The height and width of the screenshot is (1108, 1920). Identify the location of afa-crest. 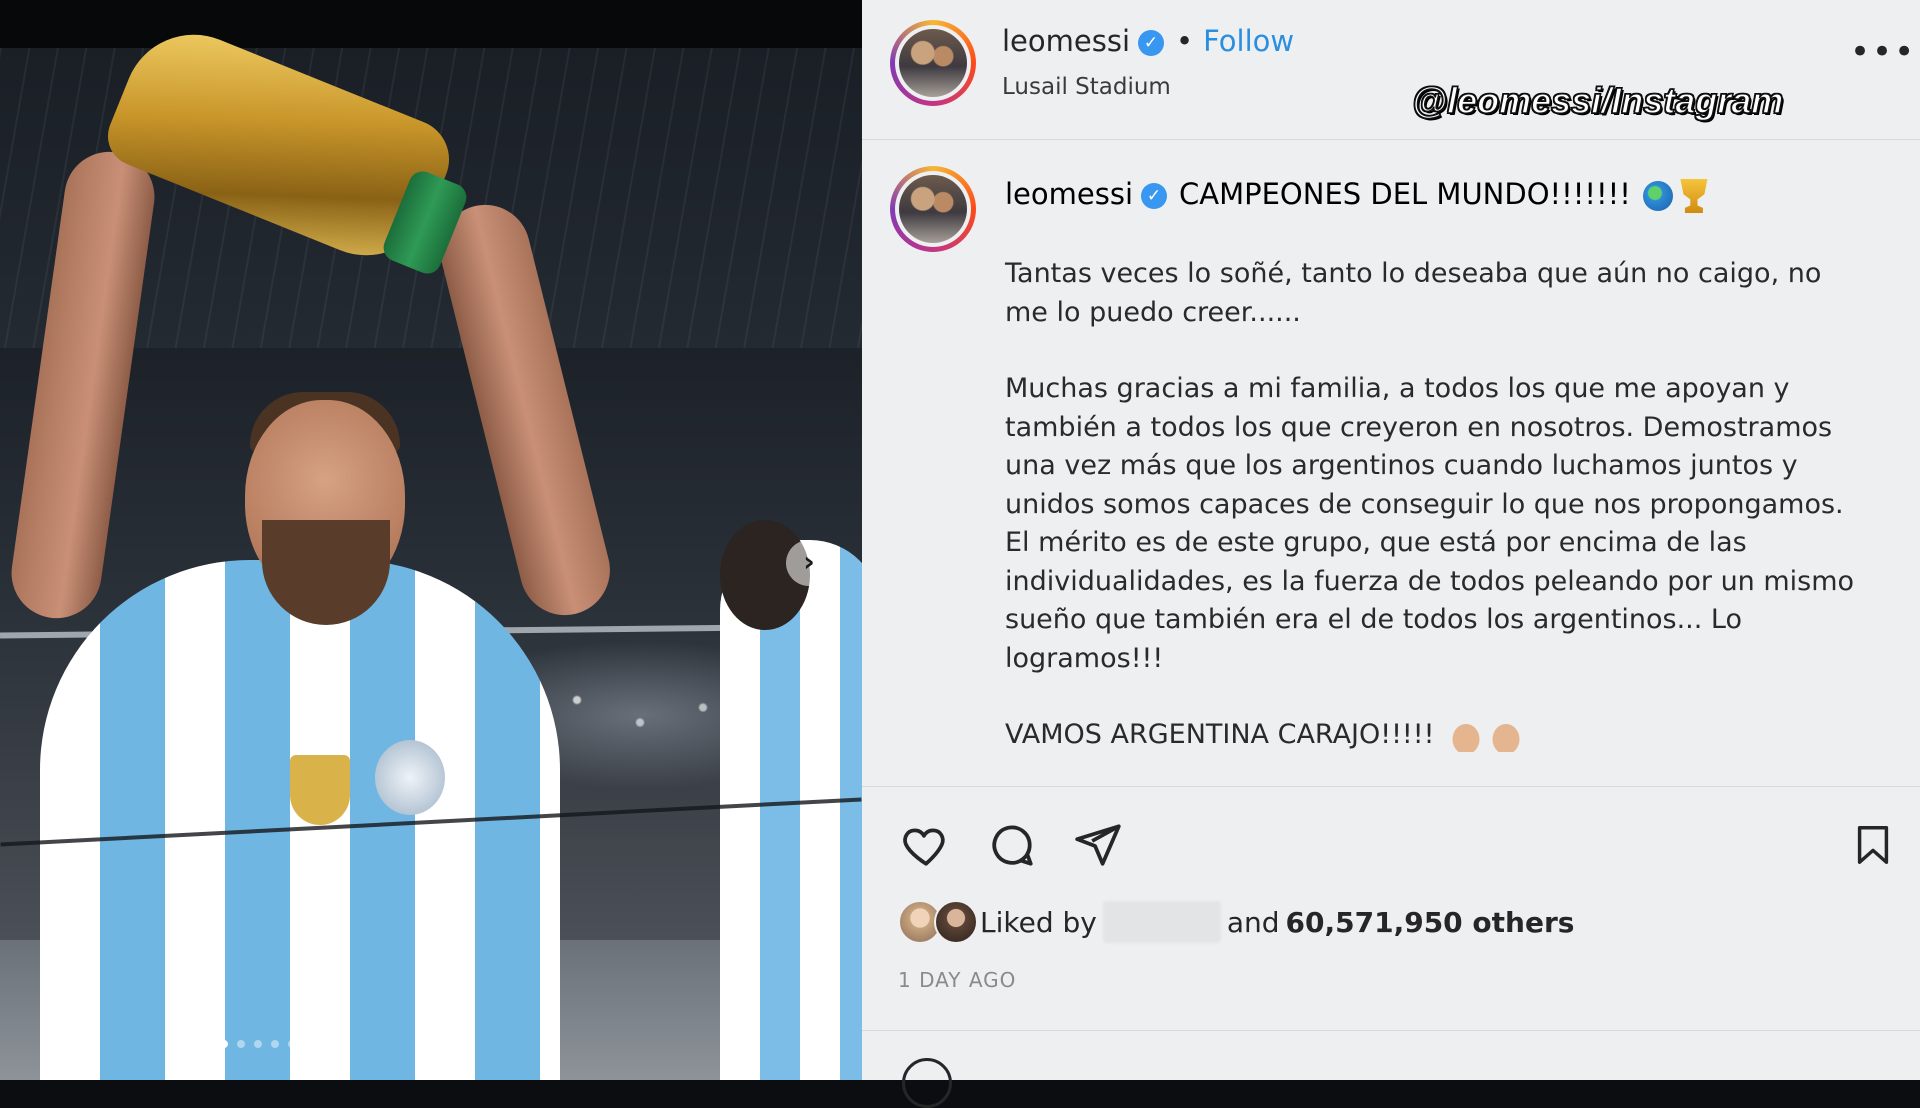
(410, 777).